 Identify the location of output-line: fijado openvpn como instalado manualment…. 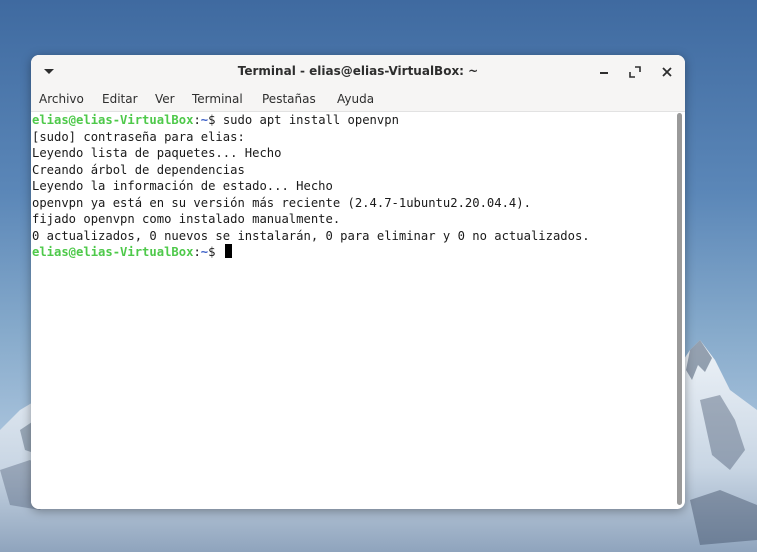
(186, 219).